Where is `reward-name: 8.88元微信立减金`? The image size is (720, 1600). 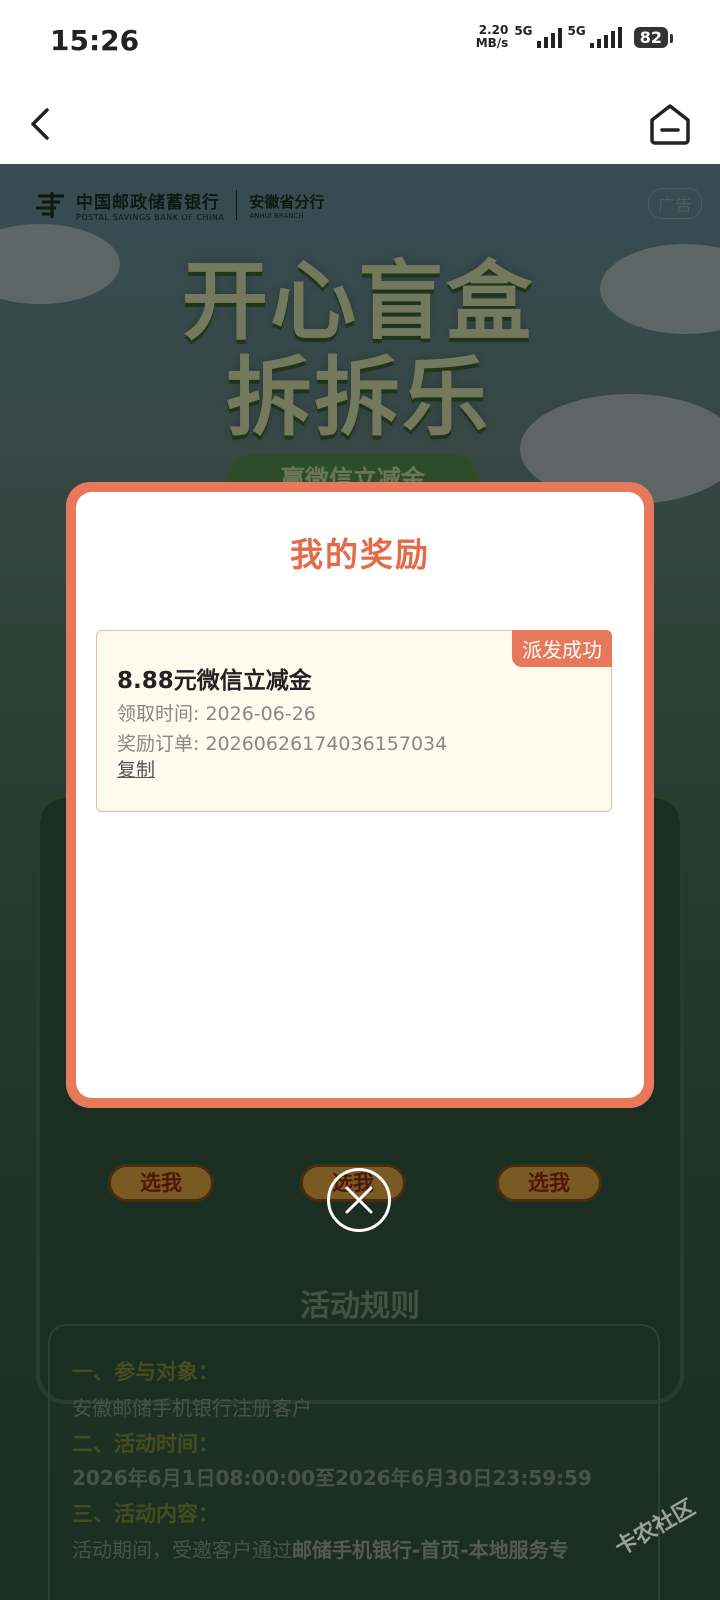 reward-name: 8.88元微信立减金 is located at coordinates (214, 681).